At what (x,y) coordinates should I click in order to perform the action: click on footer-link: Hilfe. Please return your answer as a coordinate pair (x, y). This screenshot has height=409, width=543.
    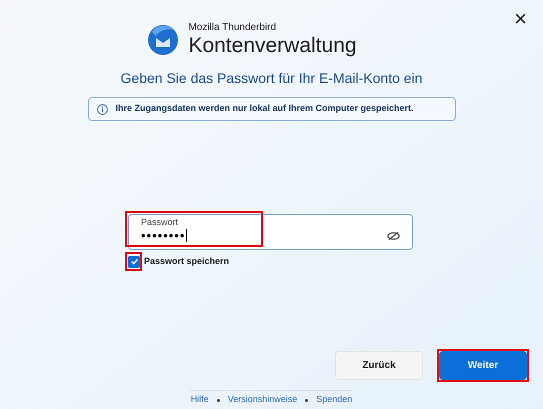
    Looking at the image, I should click on (199, 400).